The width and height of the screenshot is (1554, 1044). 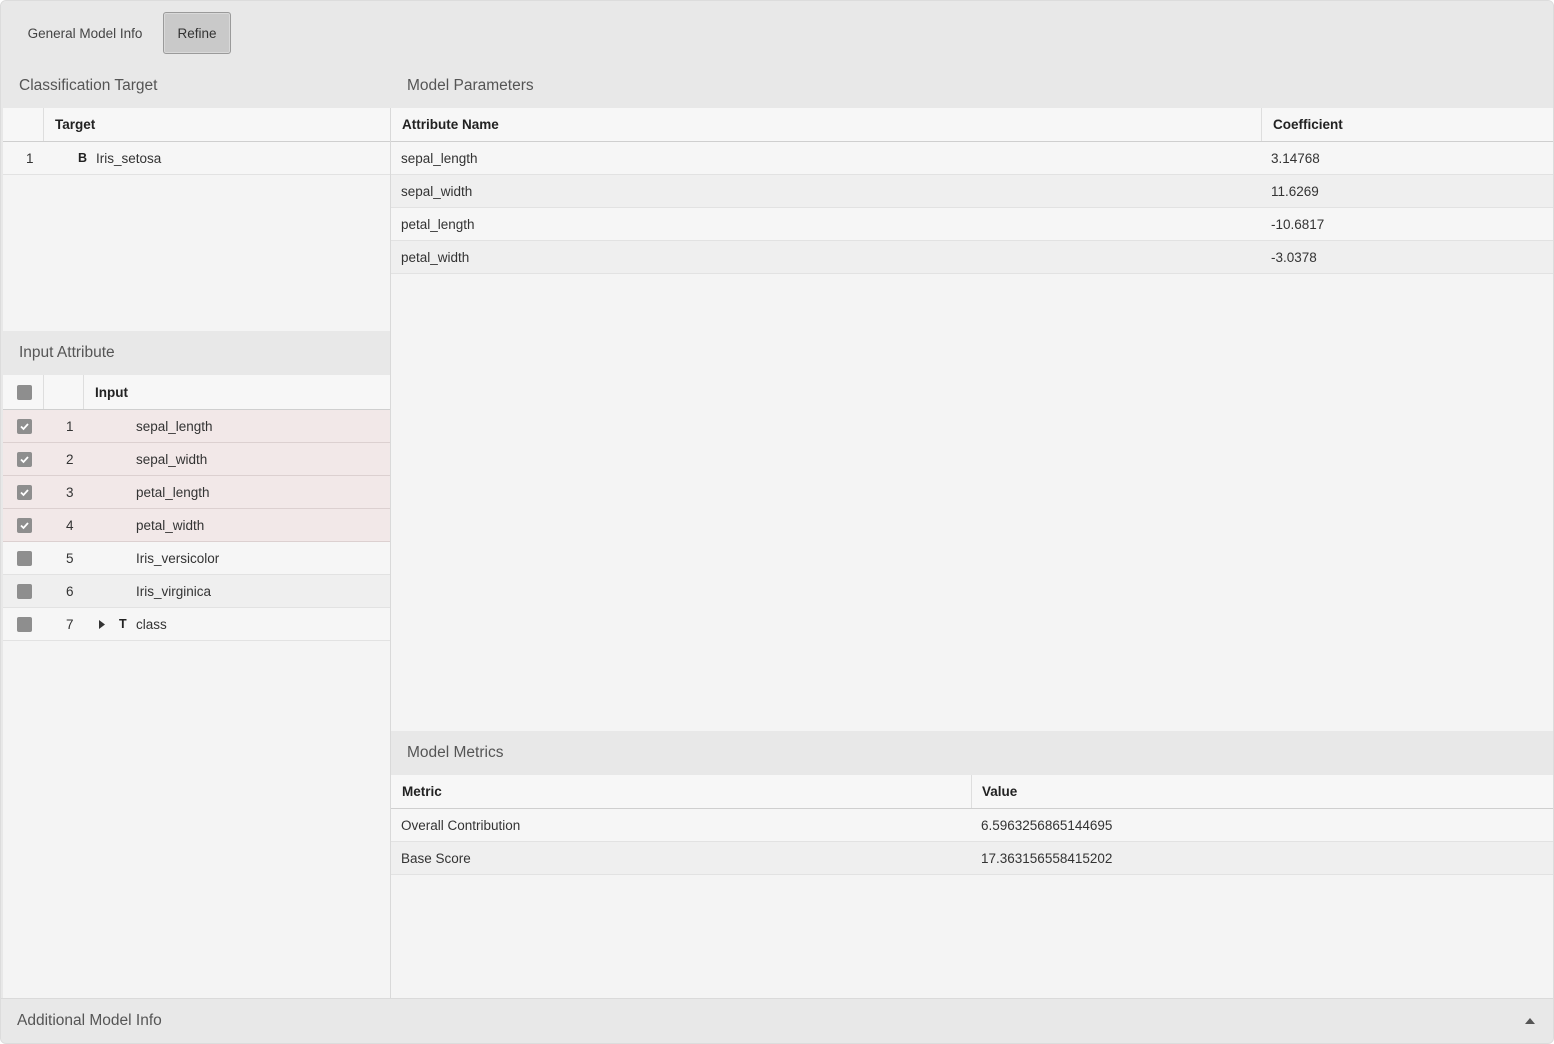 I want to click on row-index: 3, so click(x=70, y=492).